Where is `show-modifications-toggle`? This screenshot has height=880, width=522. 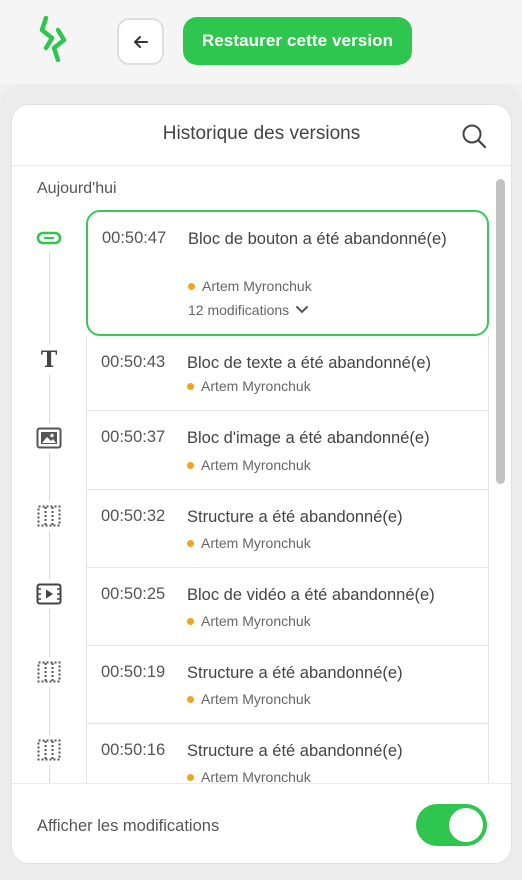
show-modifications-toggle is located at coordinates (451, 825).